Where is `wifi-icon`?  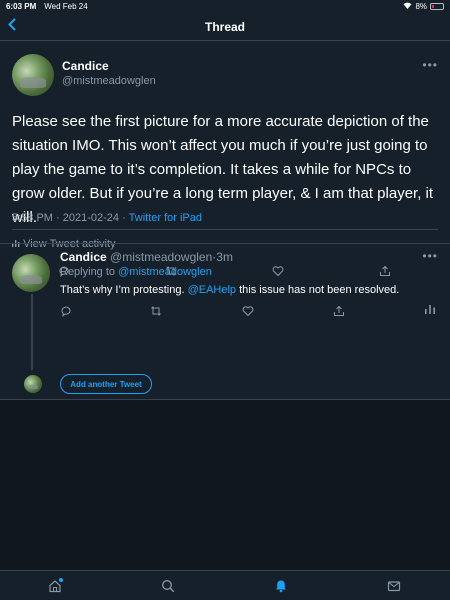
wifi-icon is located at coordinates (407, 6).